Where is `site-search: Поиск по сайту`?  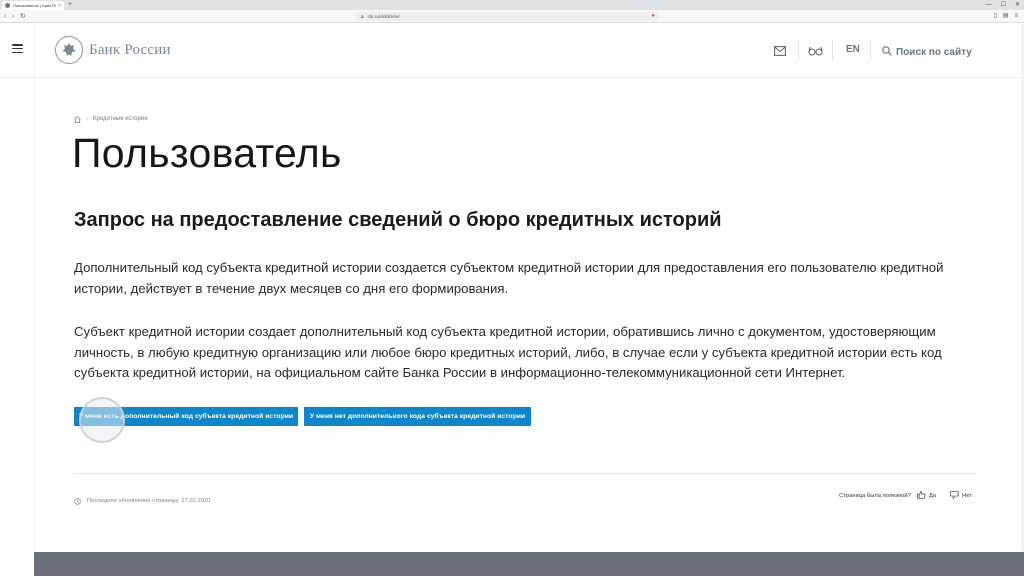
site-search: Поиск по сайту is located at coordinates (927, 52).